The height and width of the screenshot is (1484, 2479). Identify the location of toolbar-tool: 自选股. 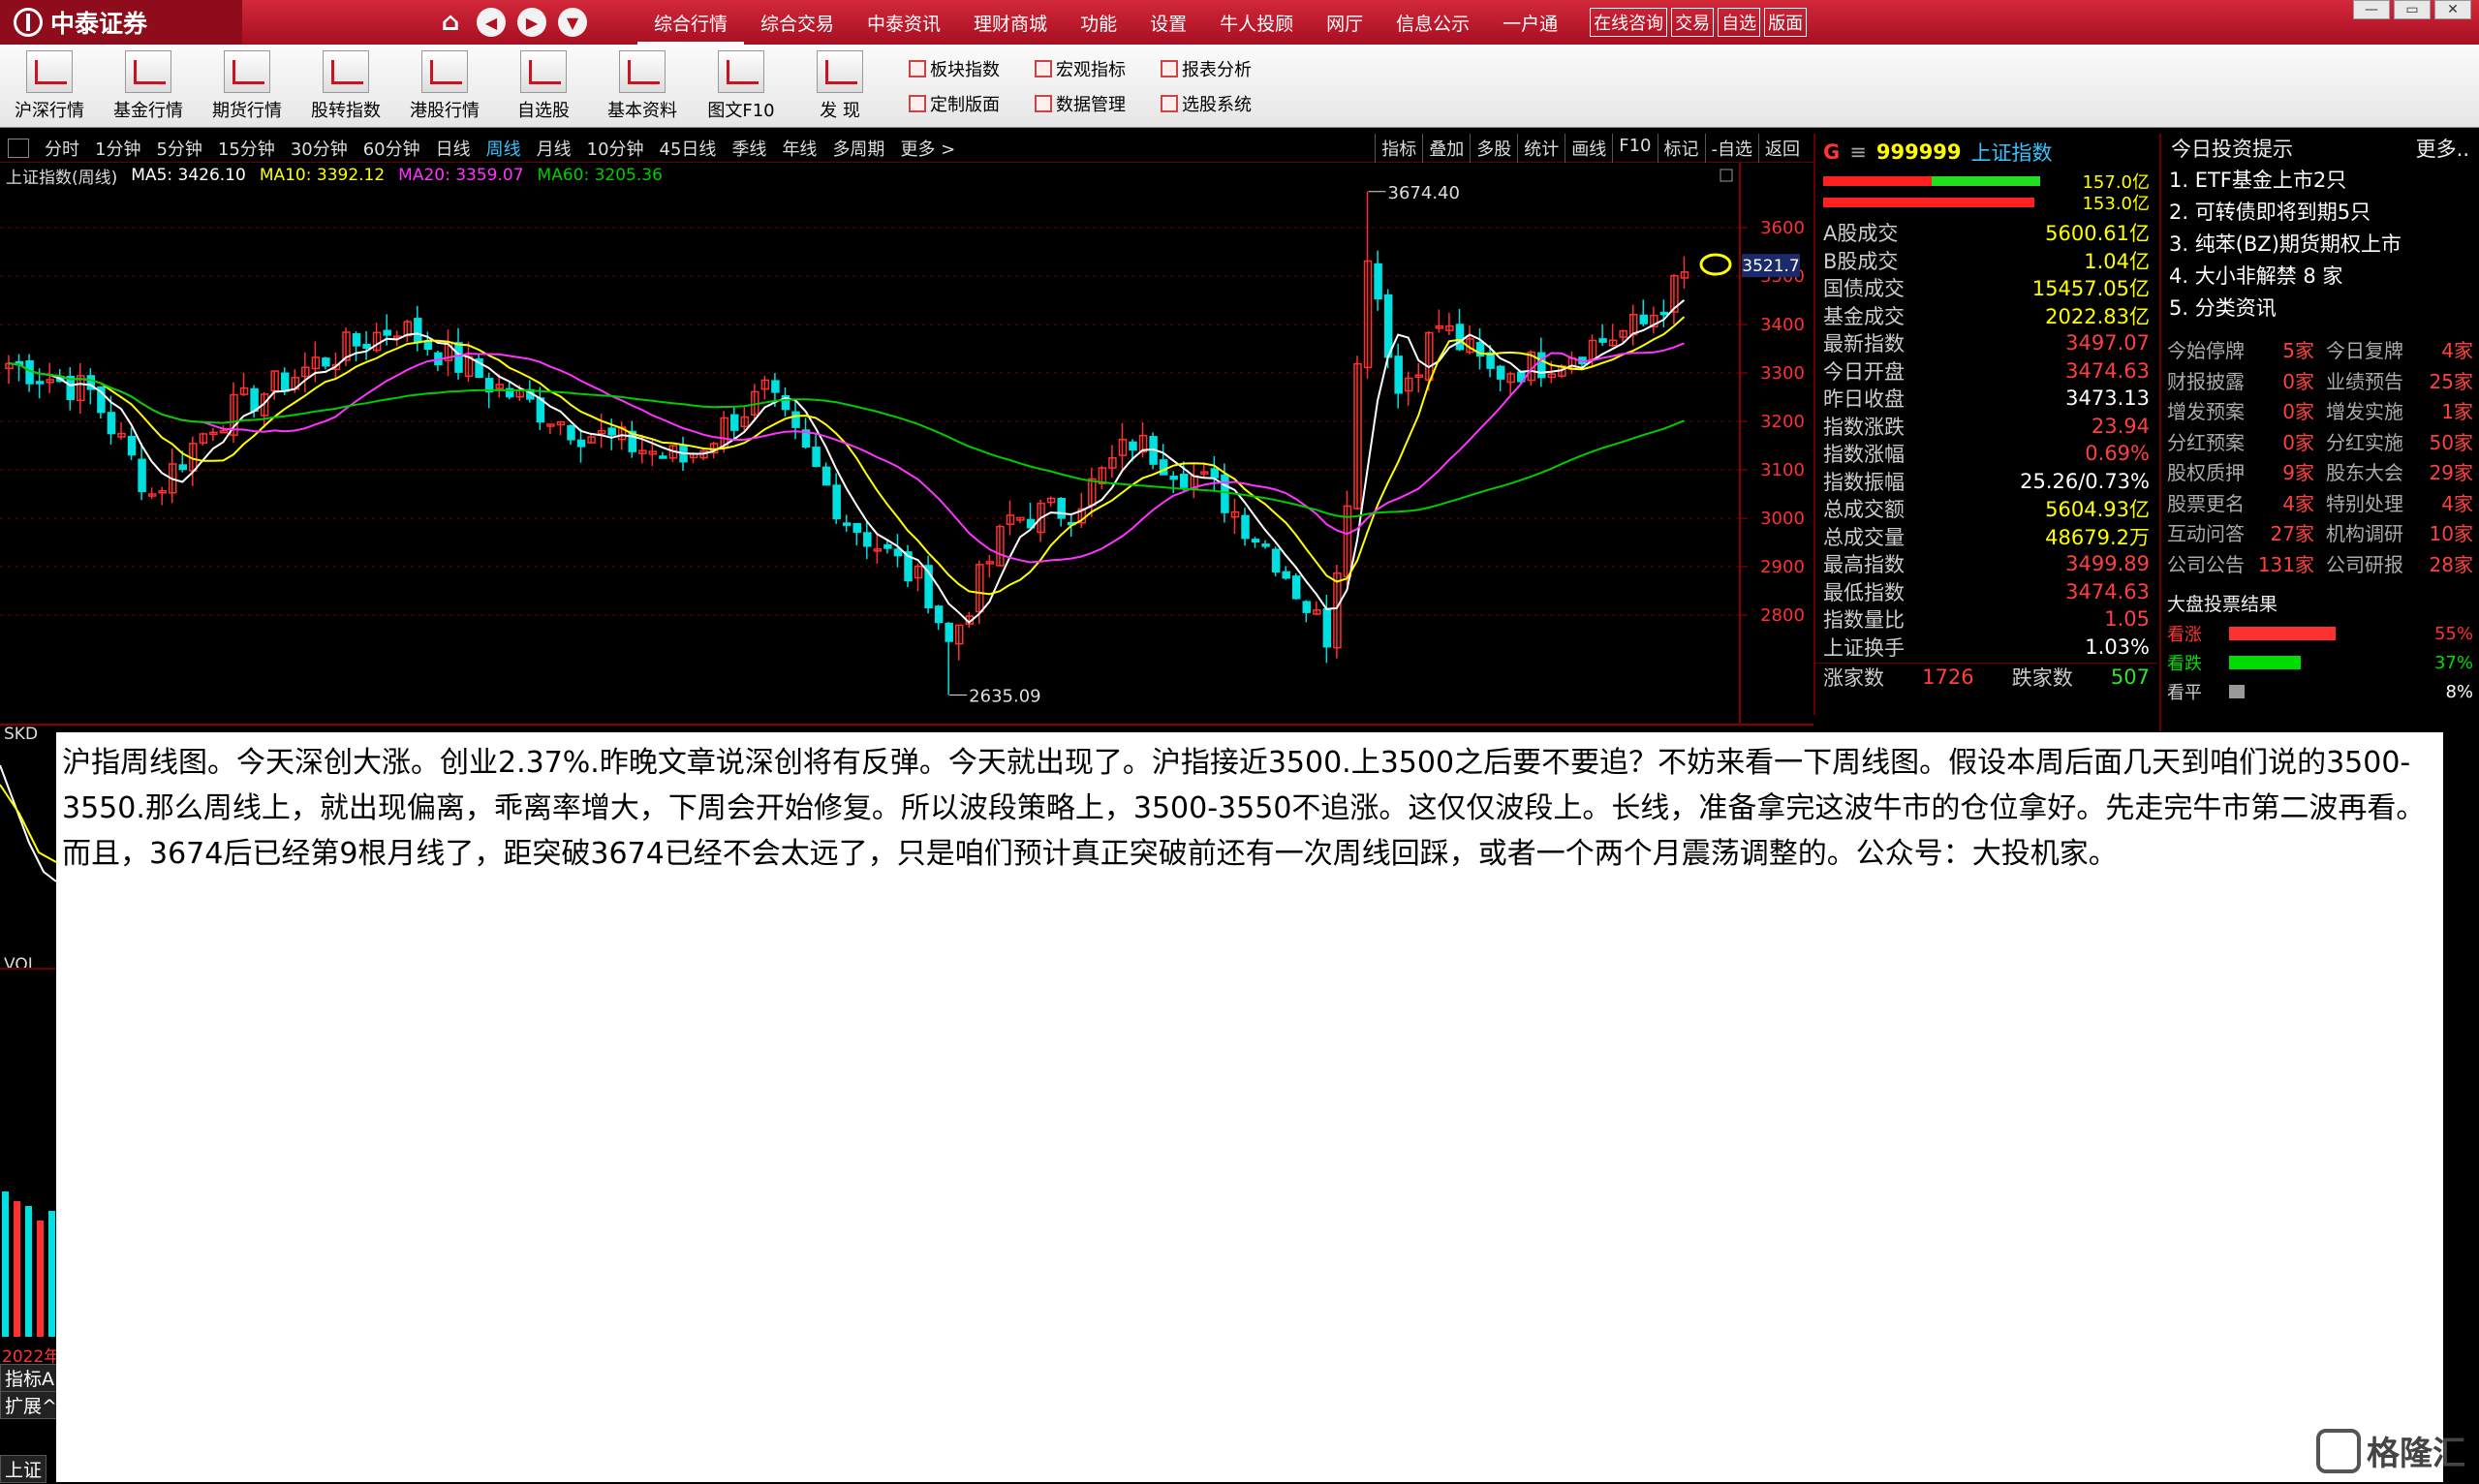
(543, 86).